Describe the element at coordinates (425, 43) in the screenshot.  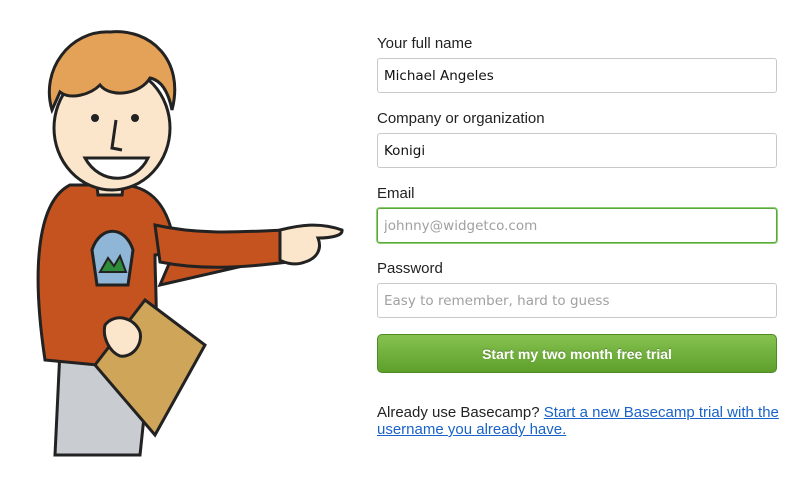
I see `full-name-label: Your full name` at that location.